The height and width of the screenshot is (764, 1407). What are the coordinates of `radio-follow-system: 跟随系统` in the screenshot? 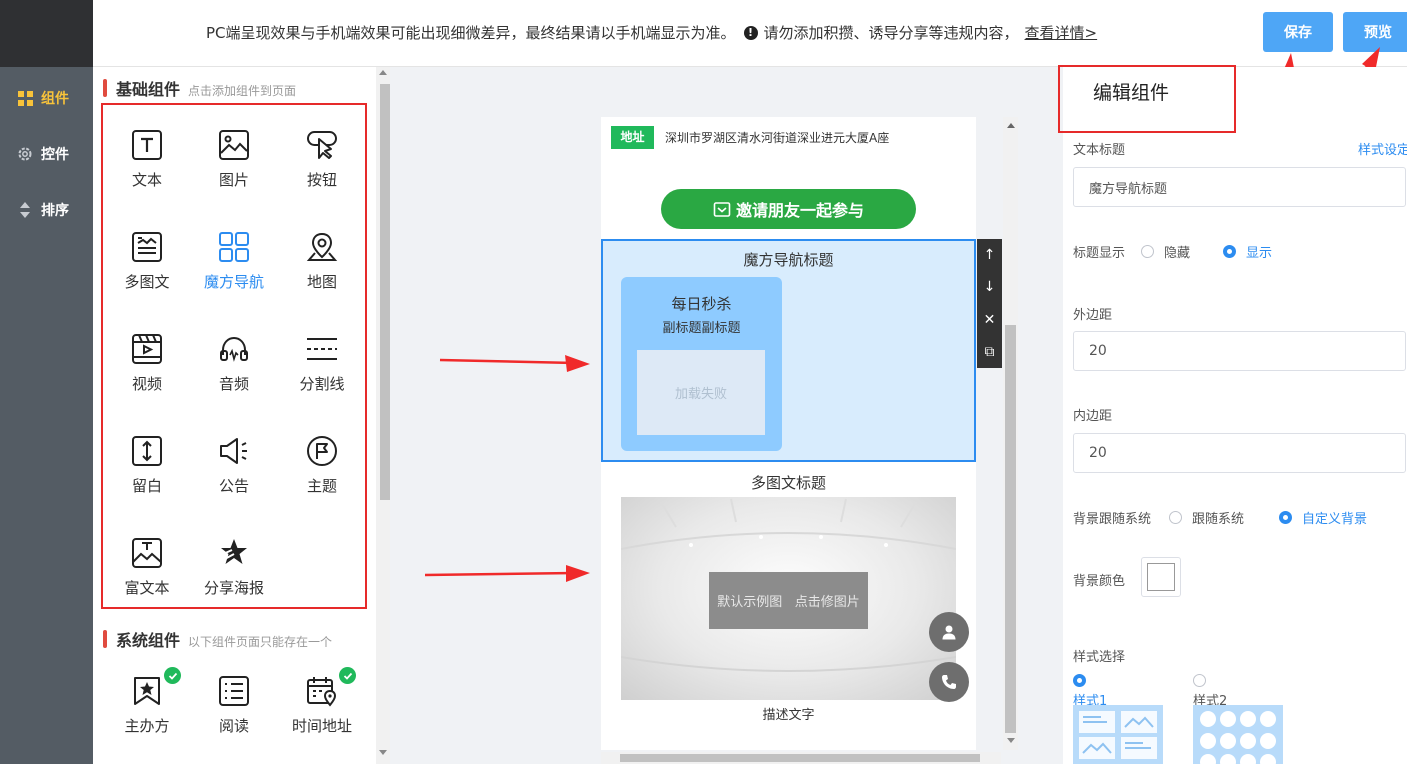 It's located at (1206, 517).